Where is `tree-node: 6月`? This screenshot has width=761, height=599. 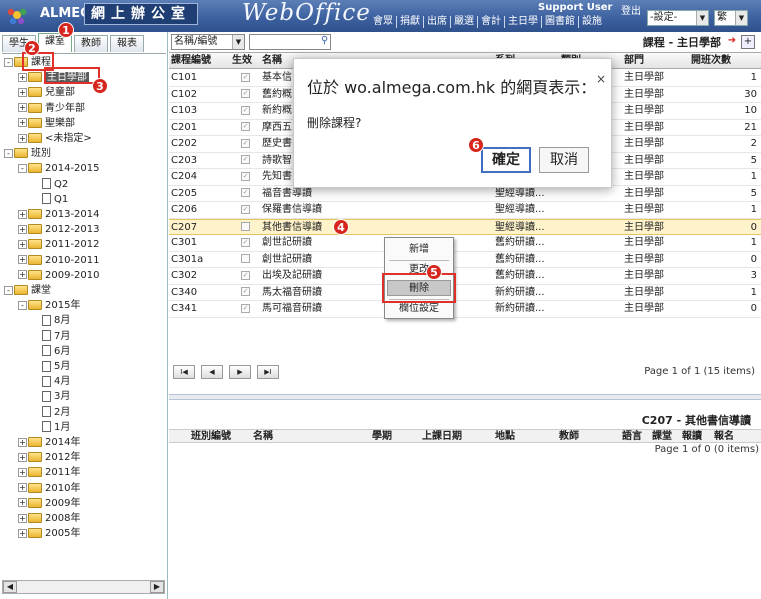
tree-node: 6月 is located at coordinates (51, 352).